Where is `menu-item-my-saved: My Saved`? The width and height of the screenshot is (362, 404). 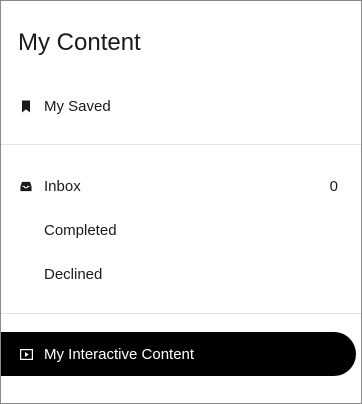 menu-item-my-saved: My Saved is located at coordinates (181, 106).